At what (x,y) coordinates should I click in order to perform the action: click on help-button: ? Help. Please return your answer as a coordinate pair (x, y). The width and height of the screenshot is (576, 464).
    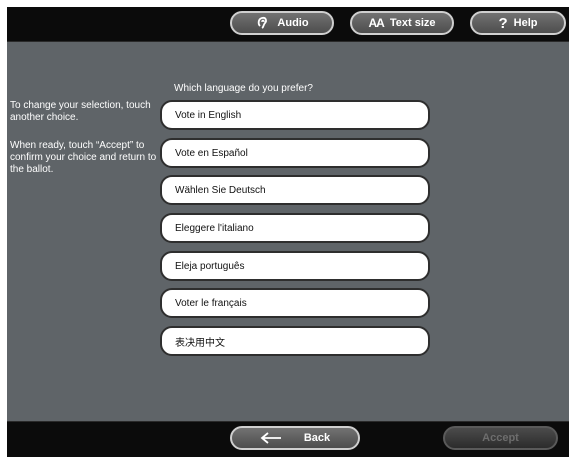
    Looking at the image, I should click on (518, 23).